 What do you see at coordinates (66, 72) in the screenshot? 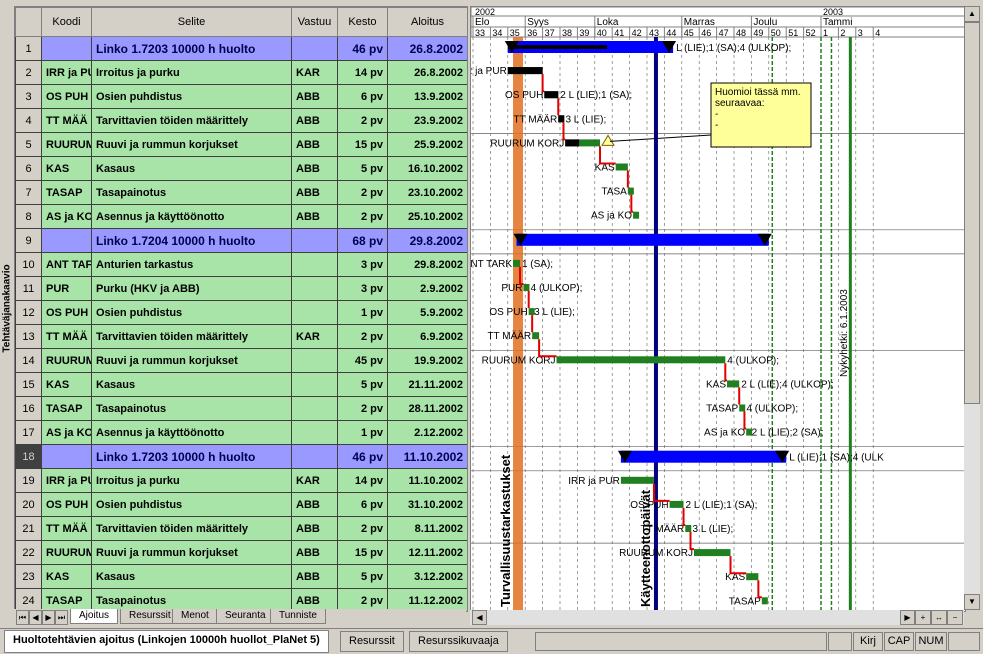
I see `code-cell: IRR ja PU` at bounding box center [66, 72].